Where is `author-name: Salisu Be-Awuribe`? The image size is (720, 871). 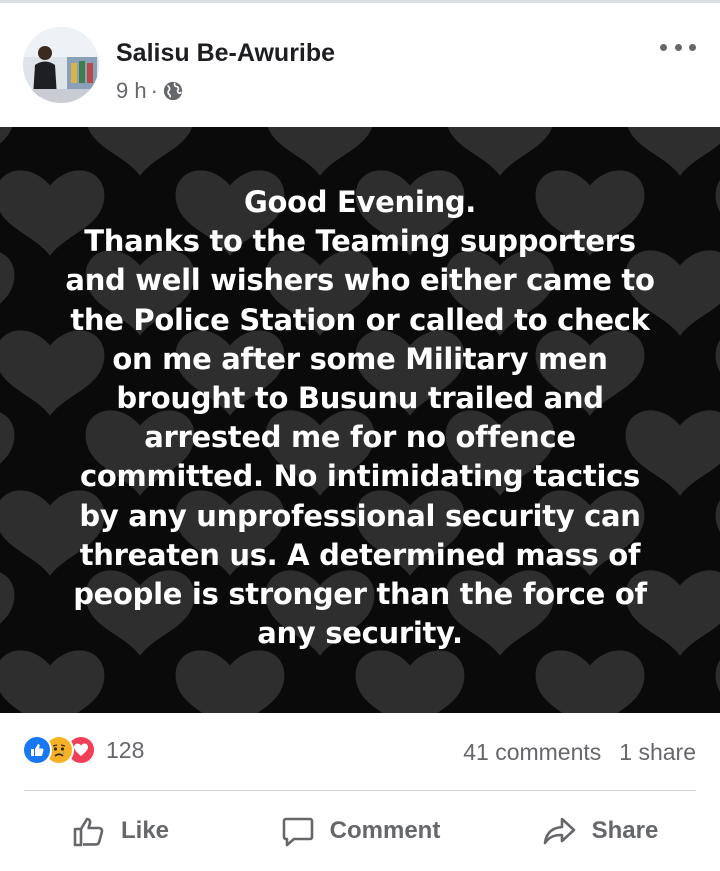
author-name: Salisu Be-Awuribe is located at coordinates (225, 53).